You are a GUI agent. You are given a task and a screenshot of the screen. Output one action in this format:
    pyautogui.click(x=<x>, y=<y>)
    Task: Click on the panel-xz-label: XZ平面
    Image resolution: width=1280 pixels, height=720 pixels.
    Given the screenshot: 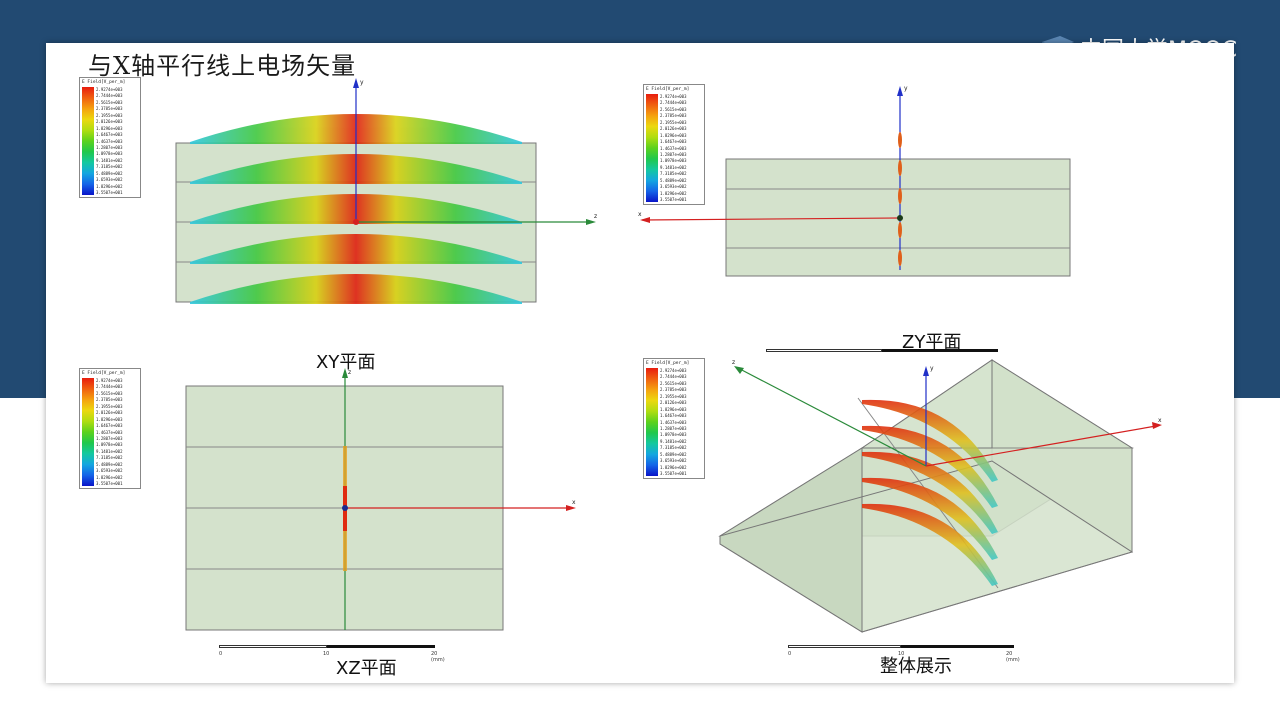 What is the action you would take?
    pyautogui.click(x=366, y=668)
    